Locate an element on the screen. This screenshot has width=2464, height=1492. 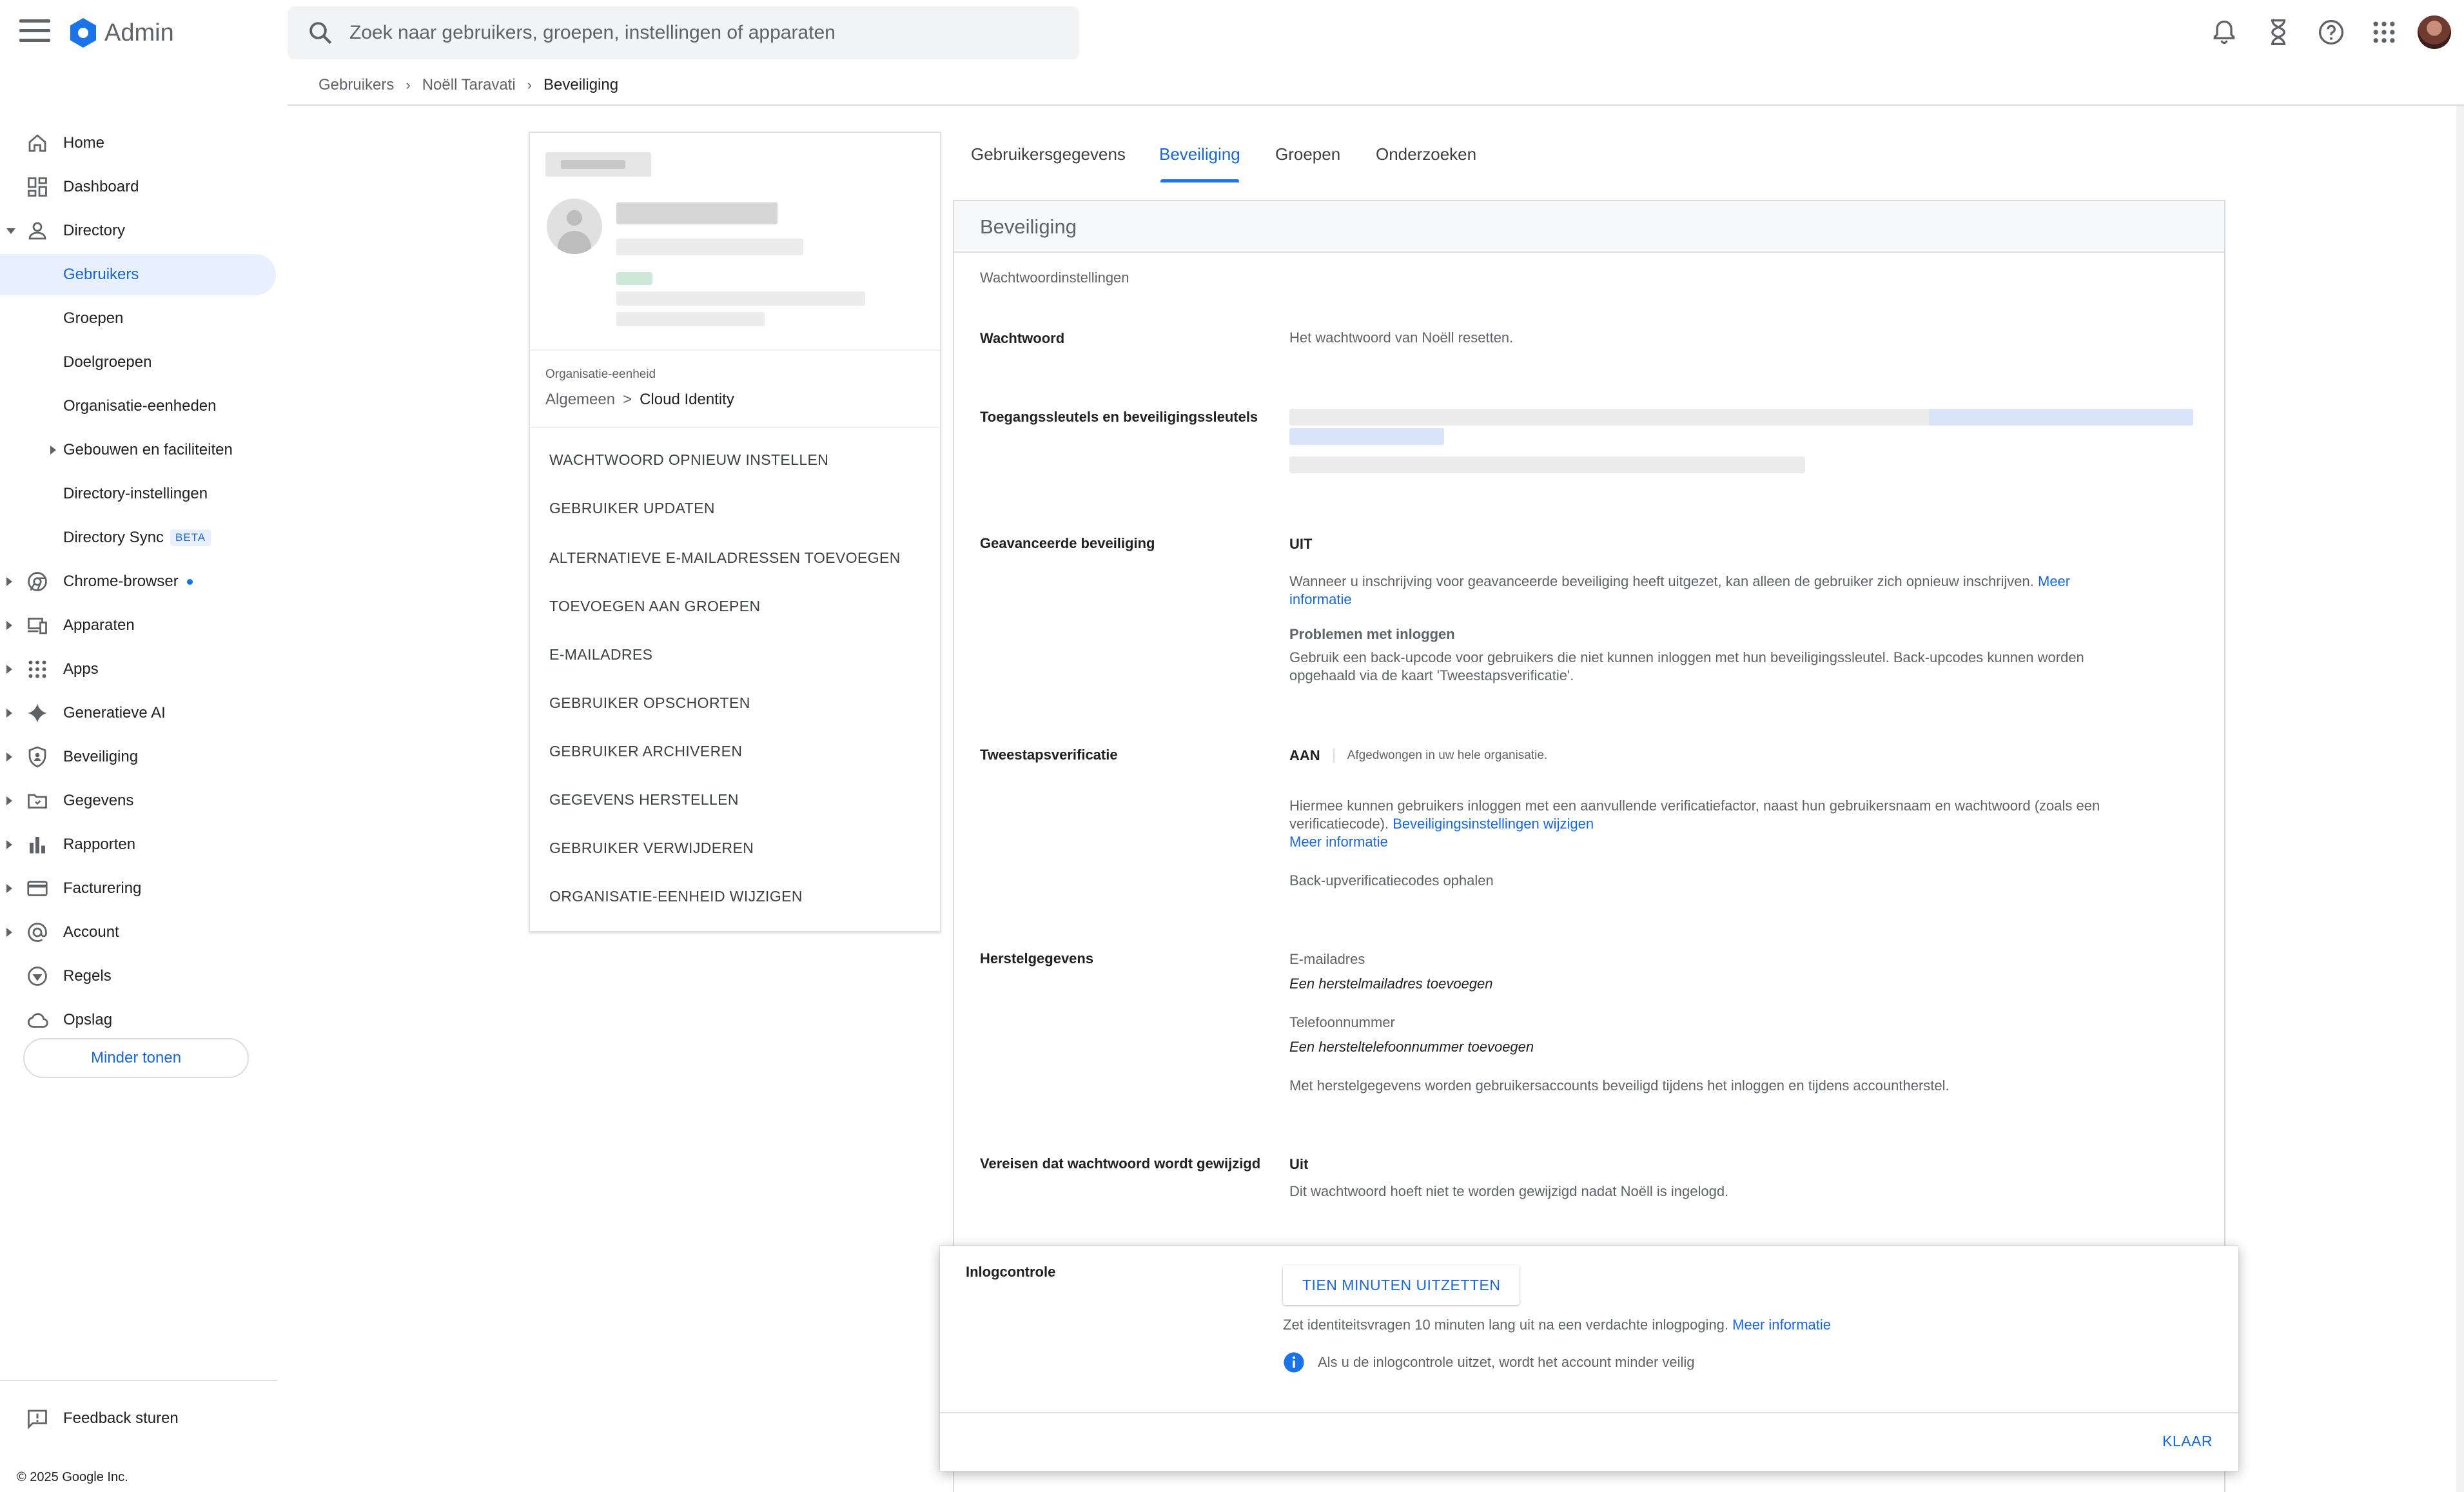
two-step-more-info-link: Meer informatie is located at coordinates (1338, 842).